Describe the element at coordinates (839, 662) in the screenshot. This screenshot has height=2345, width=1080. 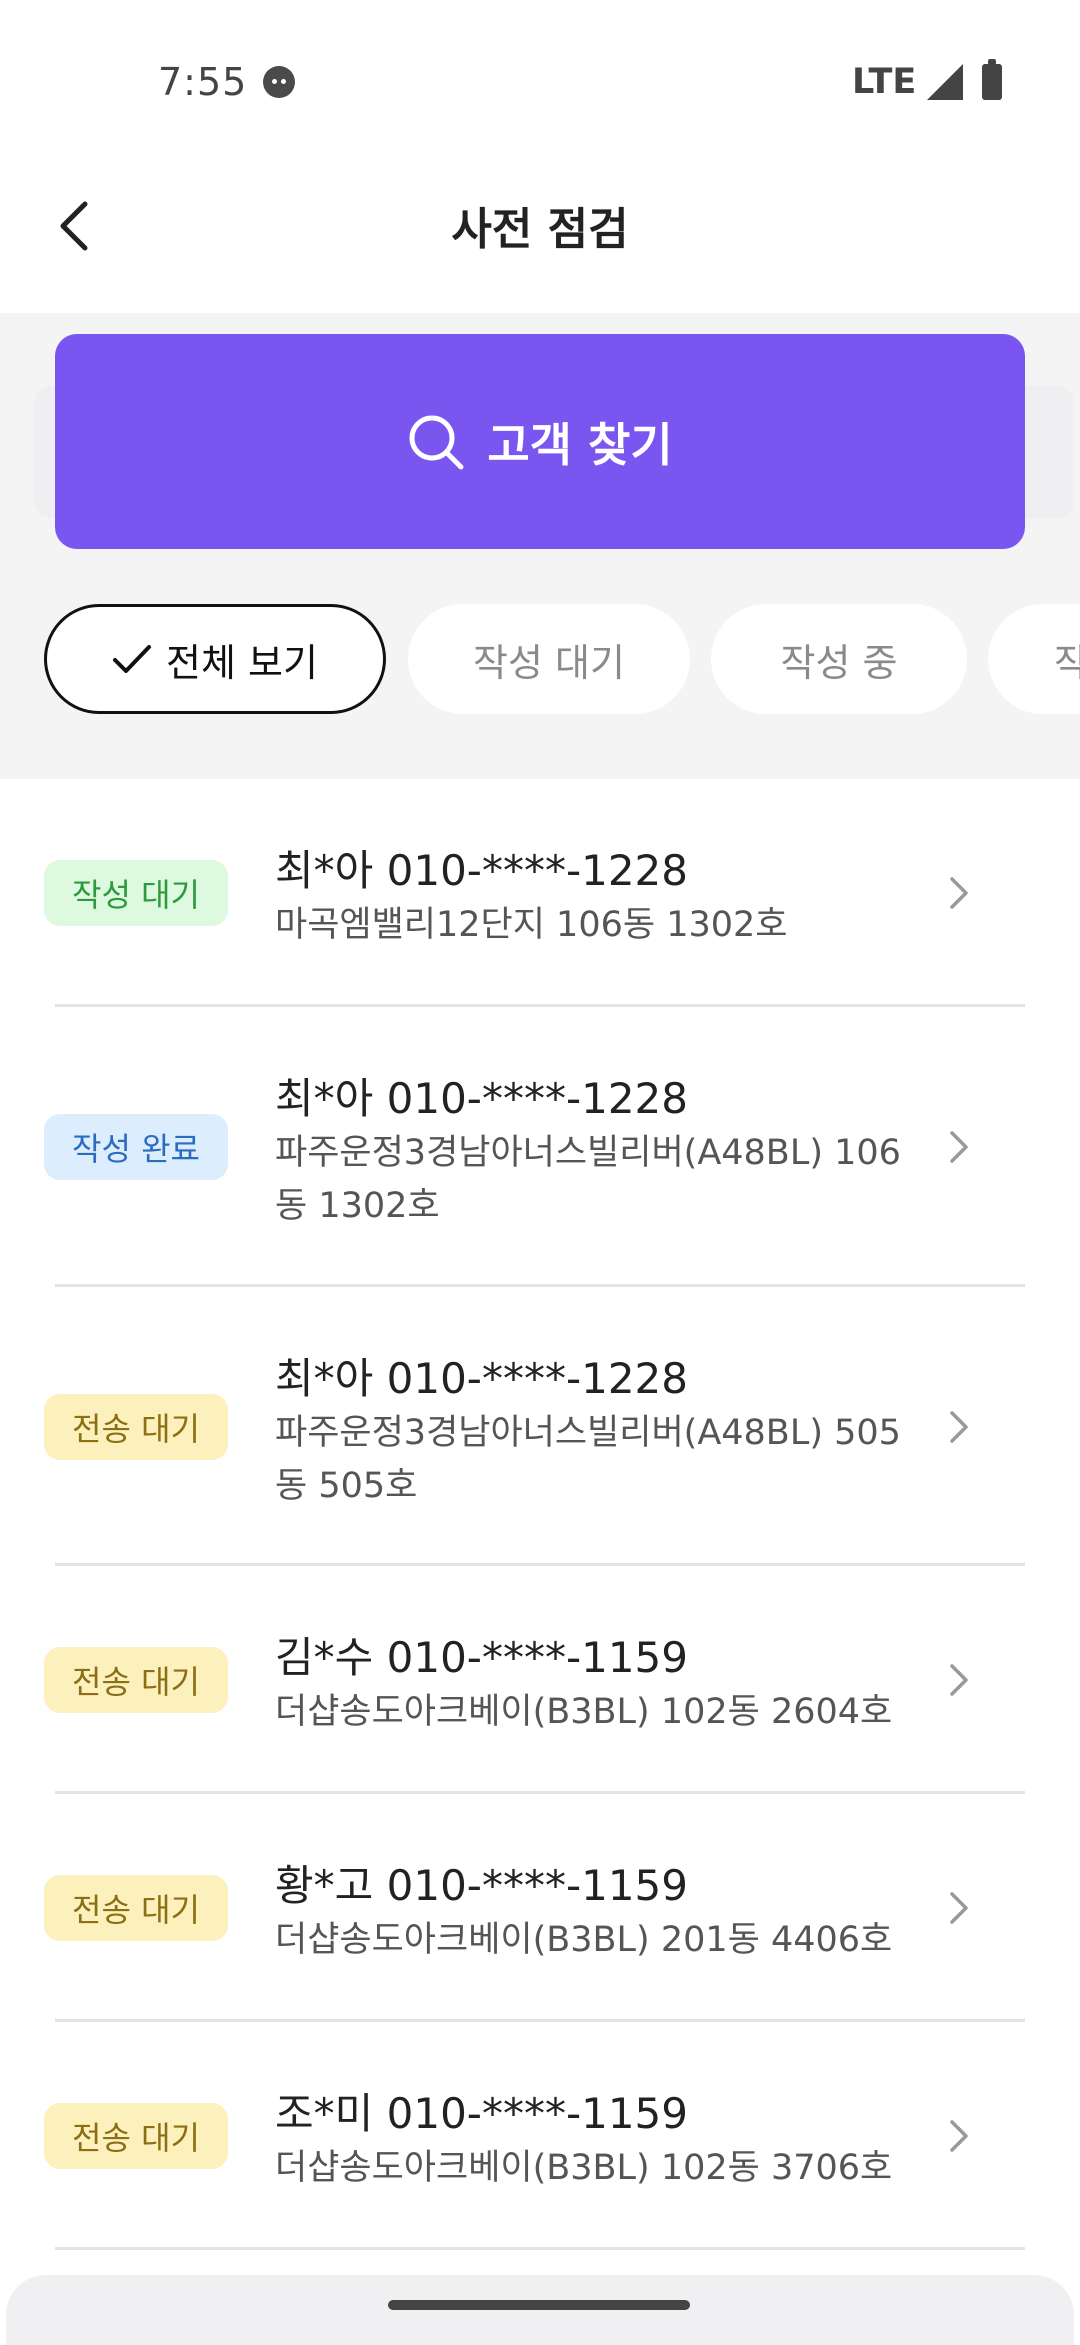
I see `filter-chip-label: 작성 중` at that location.